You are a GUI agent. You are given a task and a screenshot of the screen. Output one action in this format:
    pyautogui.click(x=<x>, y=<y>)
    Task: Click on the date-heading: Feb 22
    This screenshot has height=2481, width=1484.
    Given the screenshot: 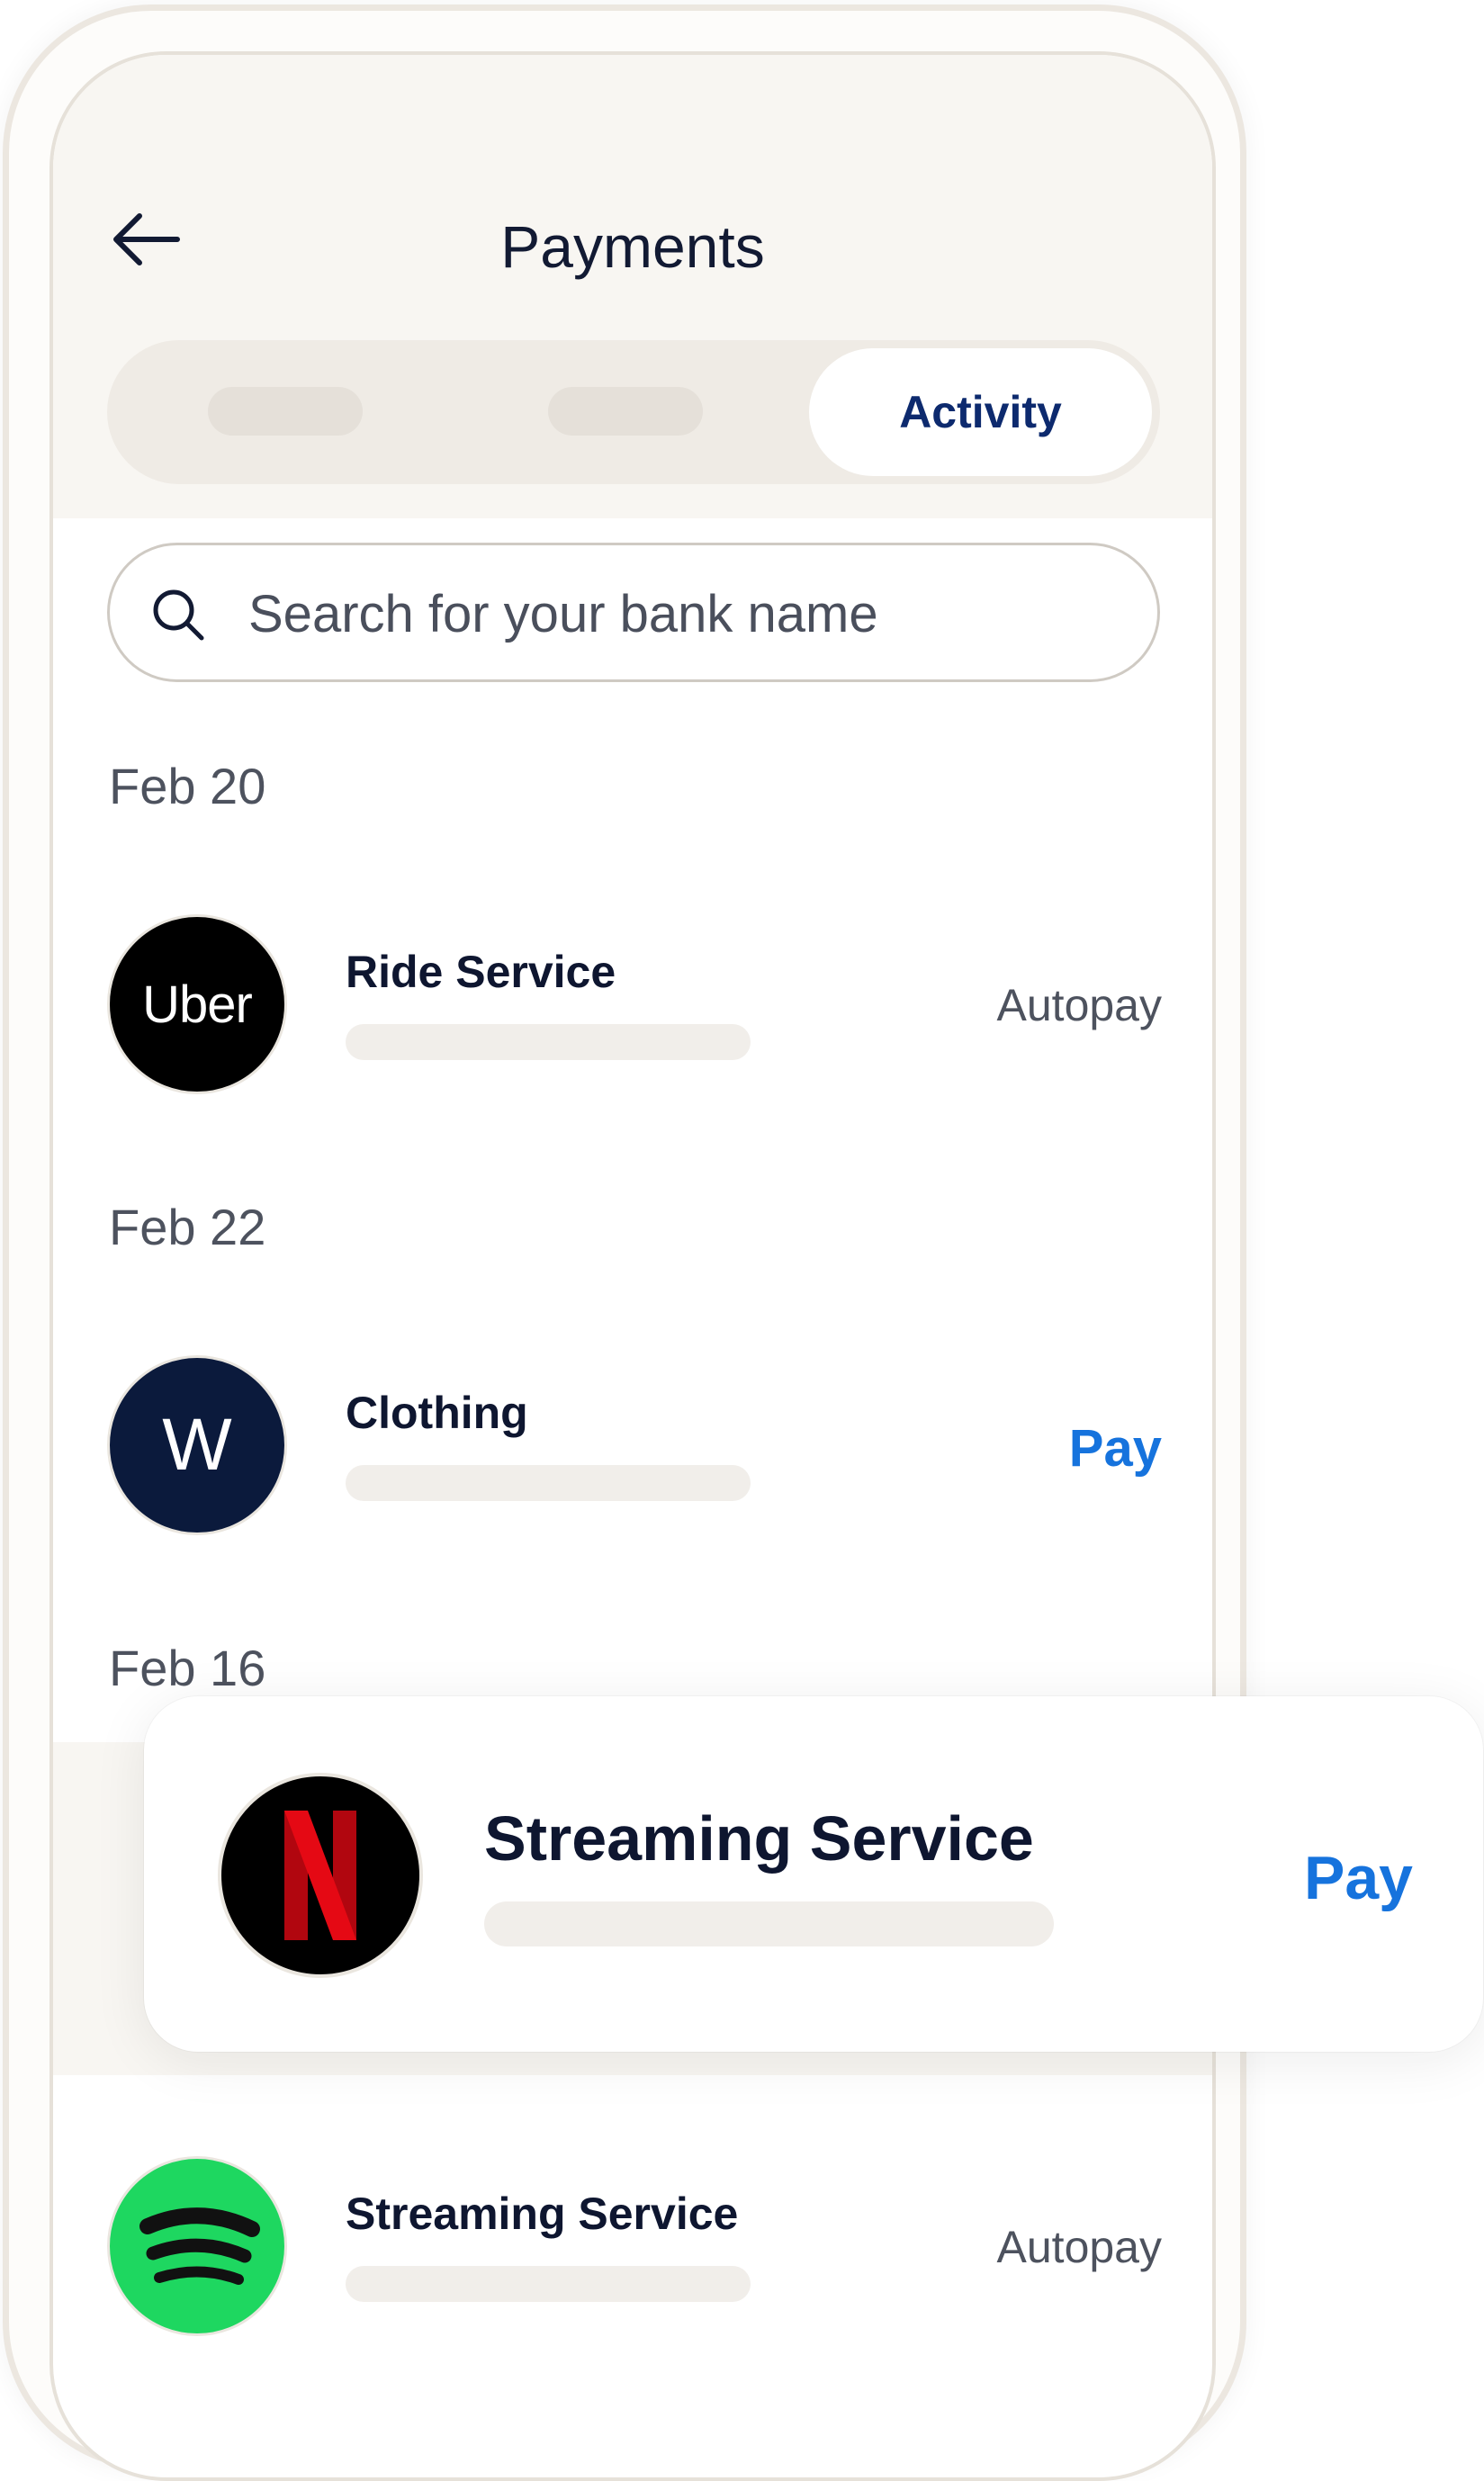 What is the action you would take?
    pyautogui.click(x=187, y=1227)
    